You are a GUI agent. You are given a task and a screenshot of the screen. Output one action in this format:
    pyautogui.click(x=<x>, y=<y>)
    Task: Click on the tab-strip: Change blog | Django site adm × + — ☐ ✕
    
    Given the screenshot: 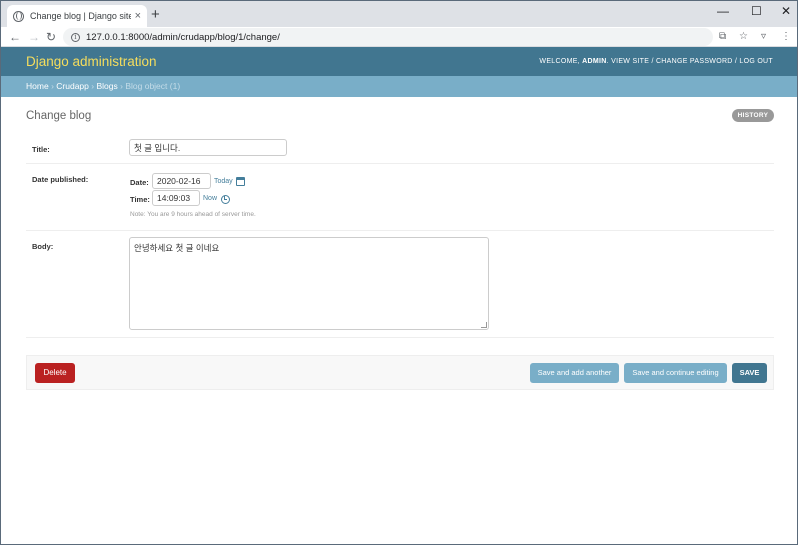 What is the action you would take?
    pyautogui.click(x=399, y=14)
    